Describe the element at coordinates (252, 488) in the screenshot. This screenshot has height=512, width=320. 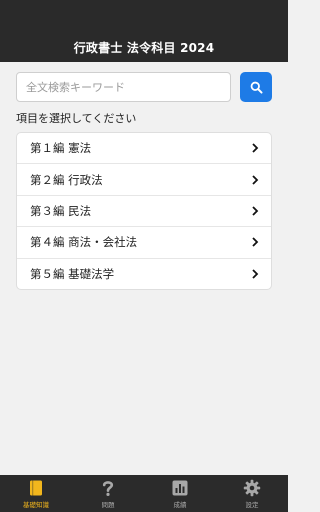
I see `gear-icon` at that location.